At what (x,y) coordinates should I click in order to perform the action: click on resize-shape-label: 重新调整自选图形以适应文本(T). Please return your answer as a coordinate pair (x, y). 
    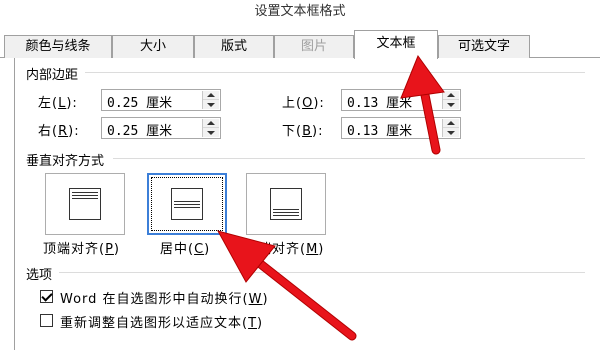
    Looking at the image, I should click on (161, 321).